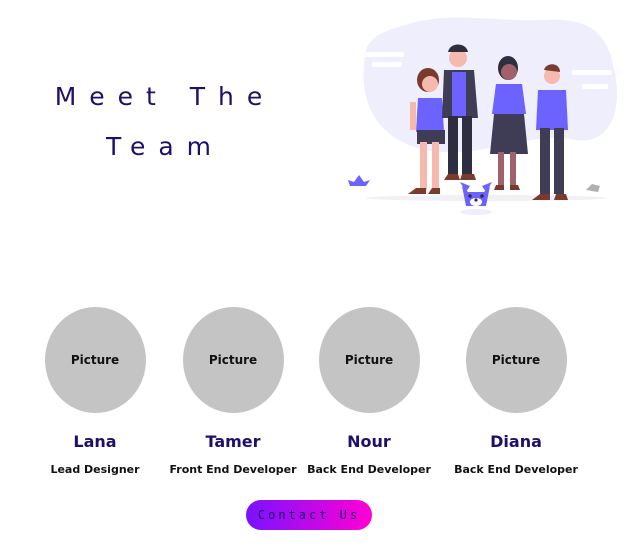  What do you see at coordinates (95, 441) in the screenshot?
I see `member-name: Lana` at bounding box center [95, 441].